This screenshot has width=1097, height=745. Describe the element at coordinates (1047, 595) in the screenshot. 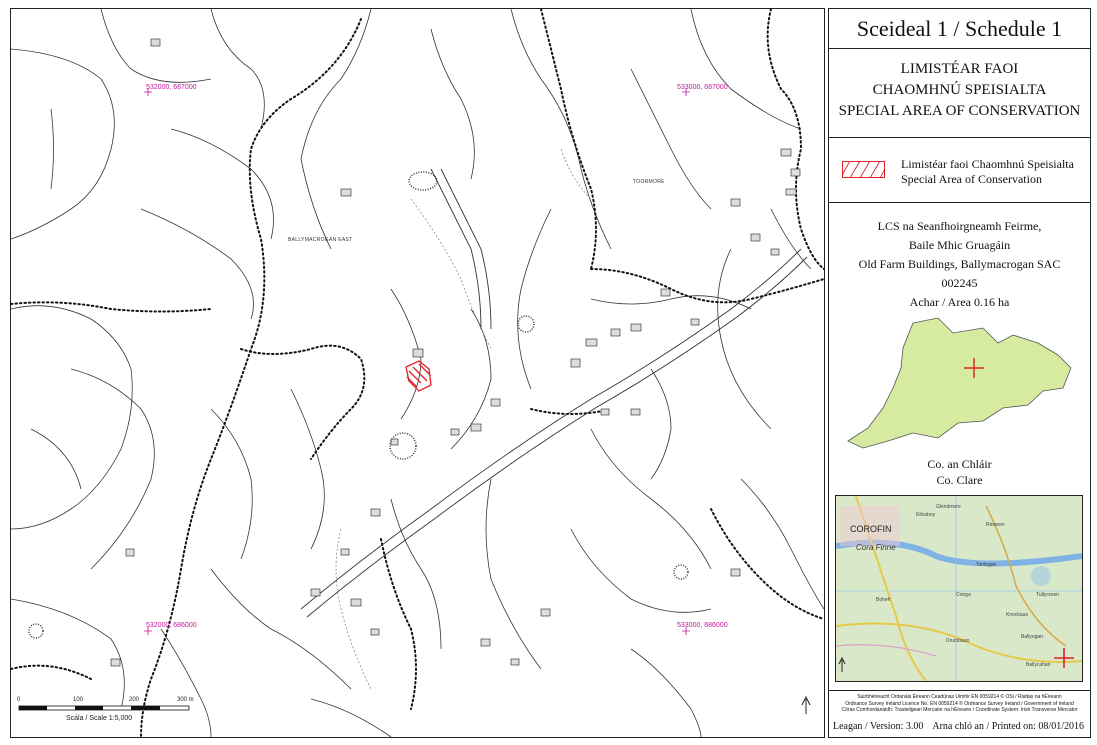

I see `inset-label-10: Tullycreen` at that location.